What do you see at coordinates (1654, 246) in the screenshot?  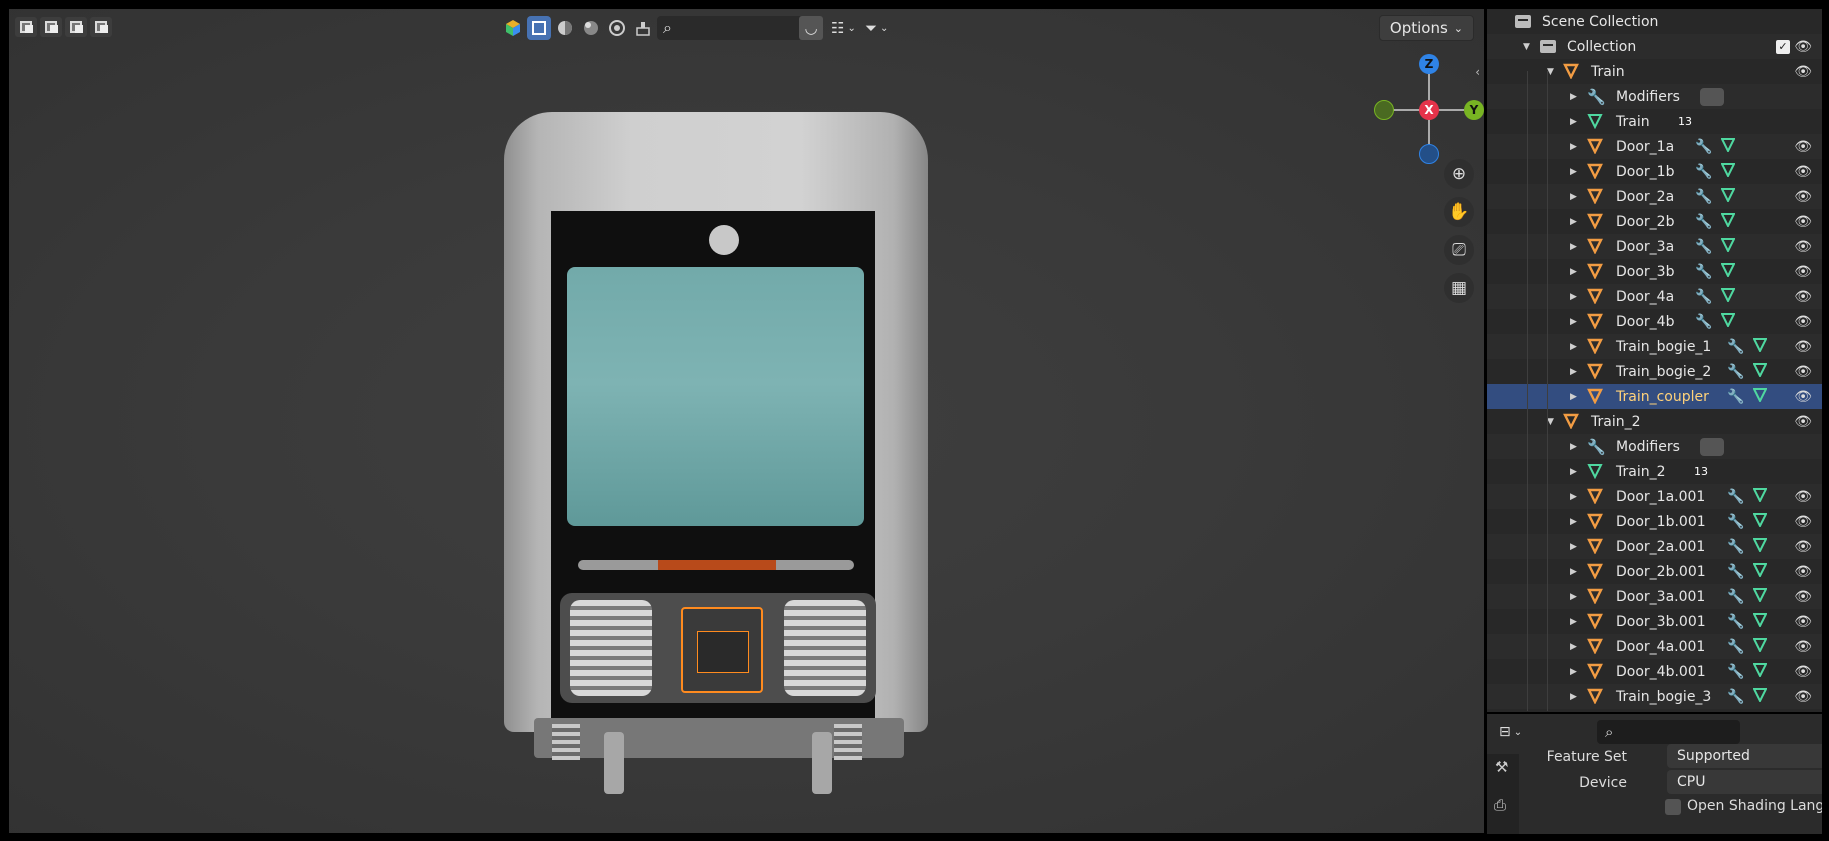 I see `outliner-row: ▶ Door_3a 🔧 👁` at bounding box center [1654, 246].